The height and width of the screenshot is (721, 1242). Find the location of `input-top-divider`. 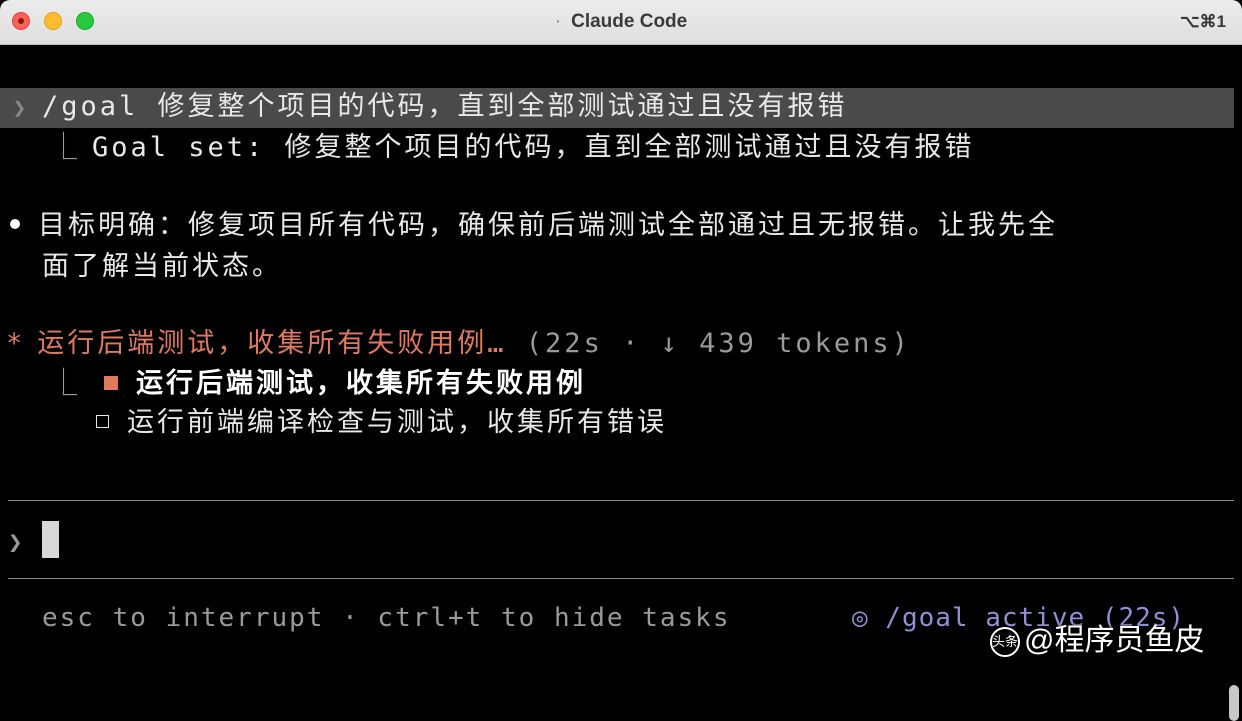

input-top-divider is located at coordinates (621, 500).